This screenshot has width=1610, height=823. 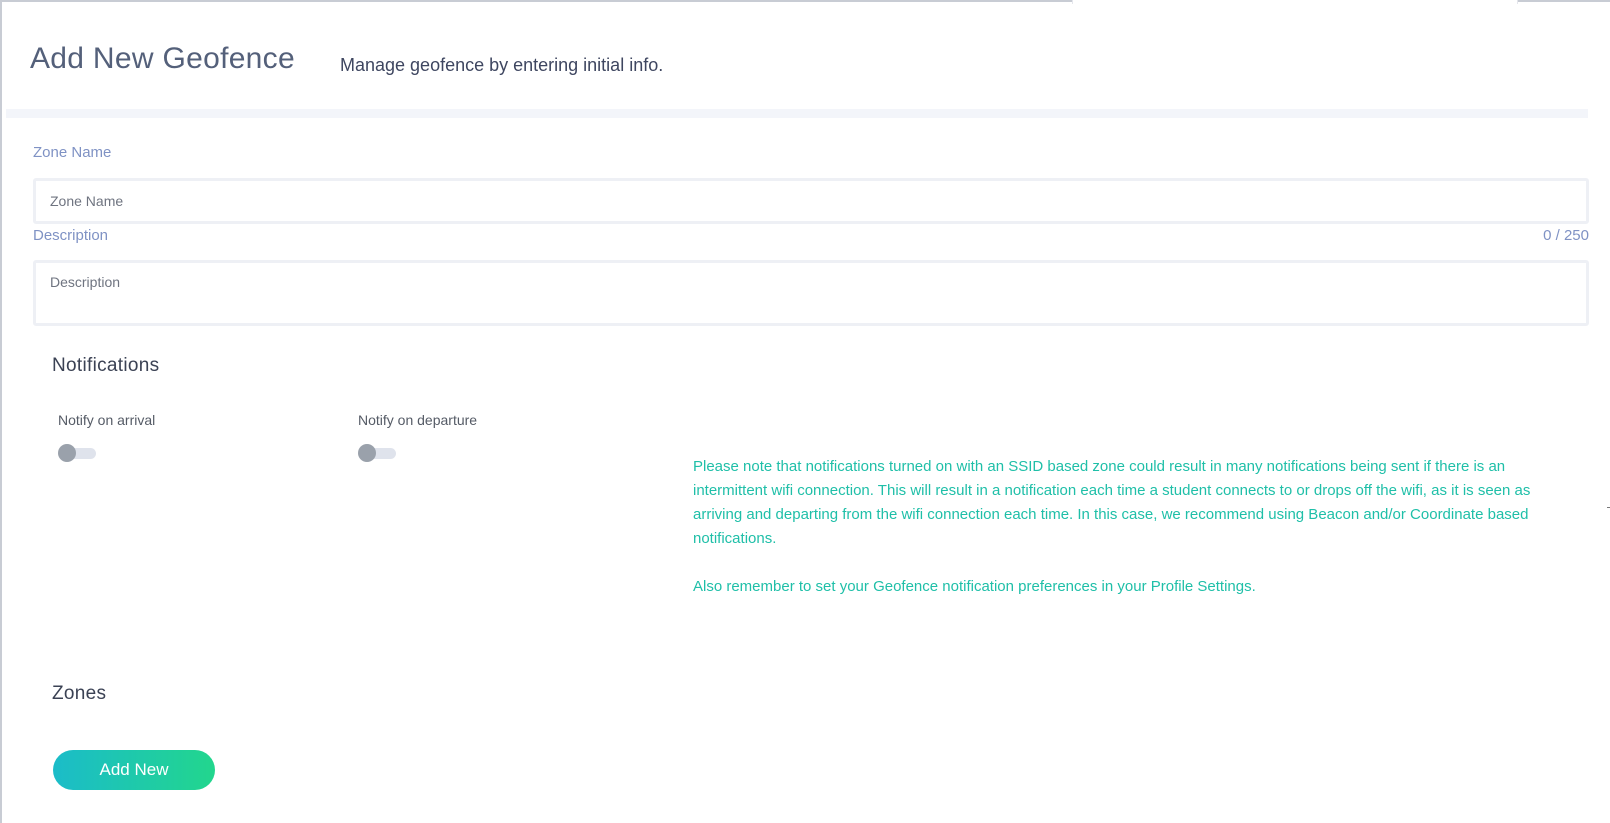 What do you see at coordinates (134, 770) in the screenshot?
I see `add-new-zone-button: Add New` at bounding box center [134, 770].